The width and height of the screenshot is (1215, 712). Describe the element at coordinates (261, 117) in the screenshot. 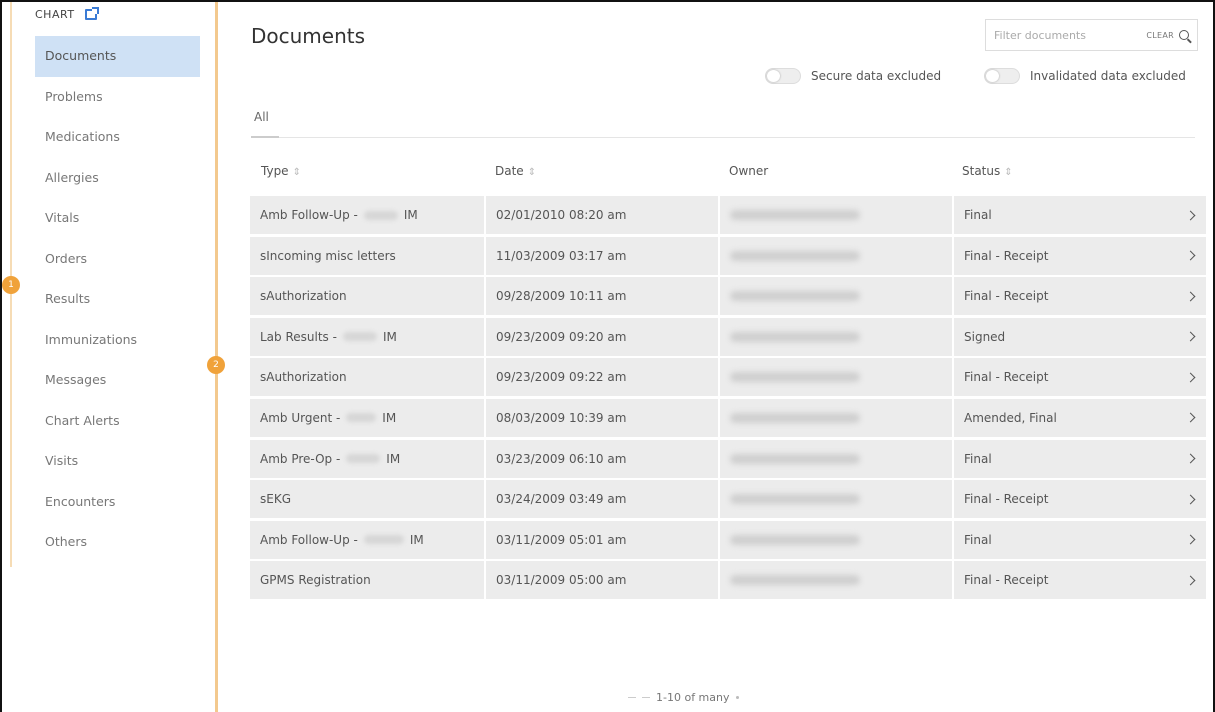

I see `tab-all: All` at that location.